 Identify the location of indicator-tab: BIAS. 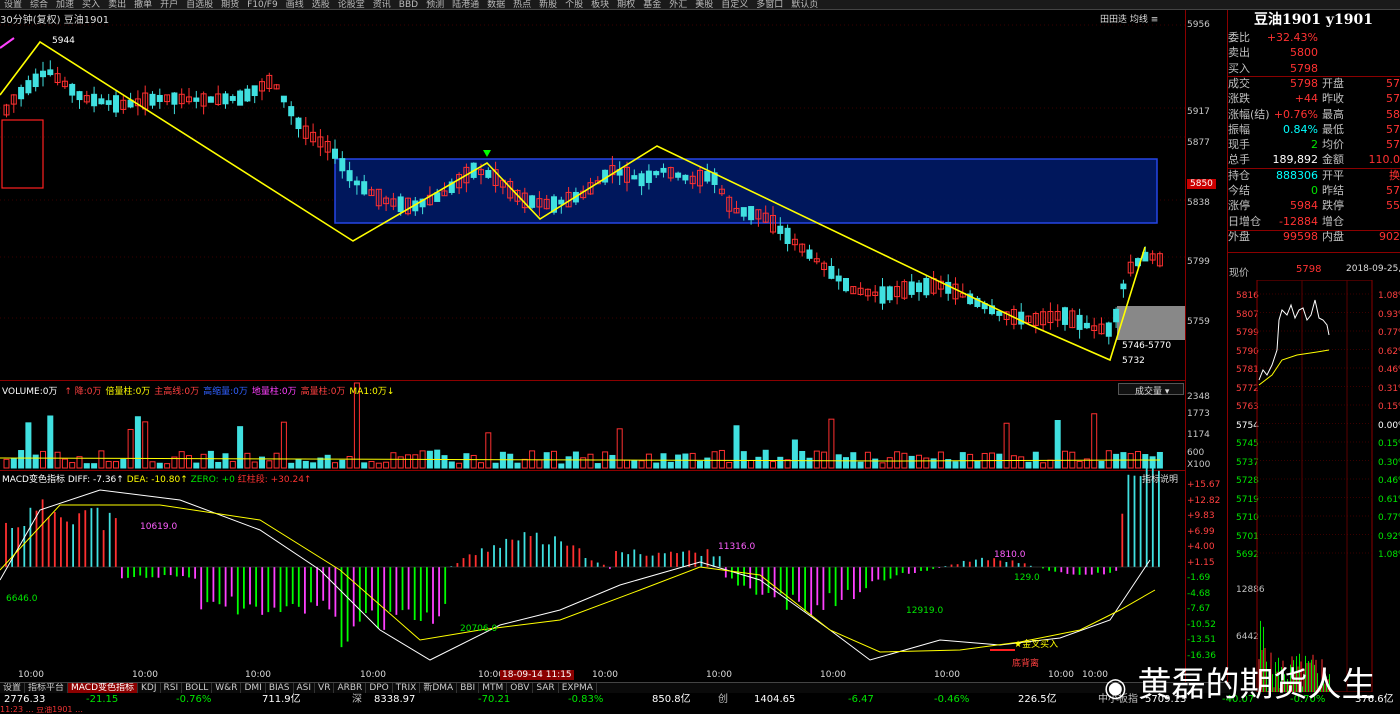
(280, 688).